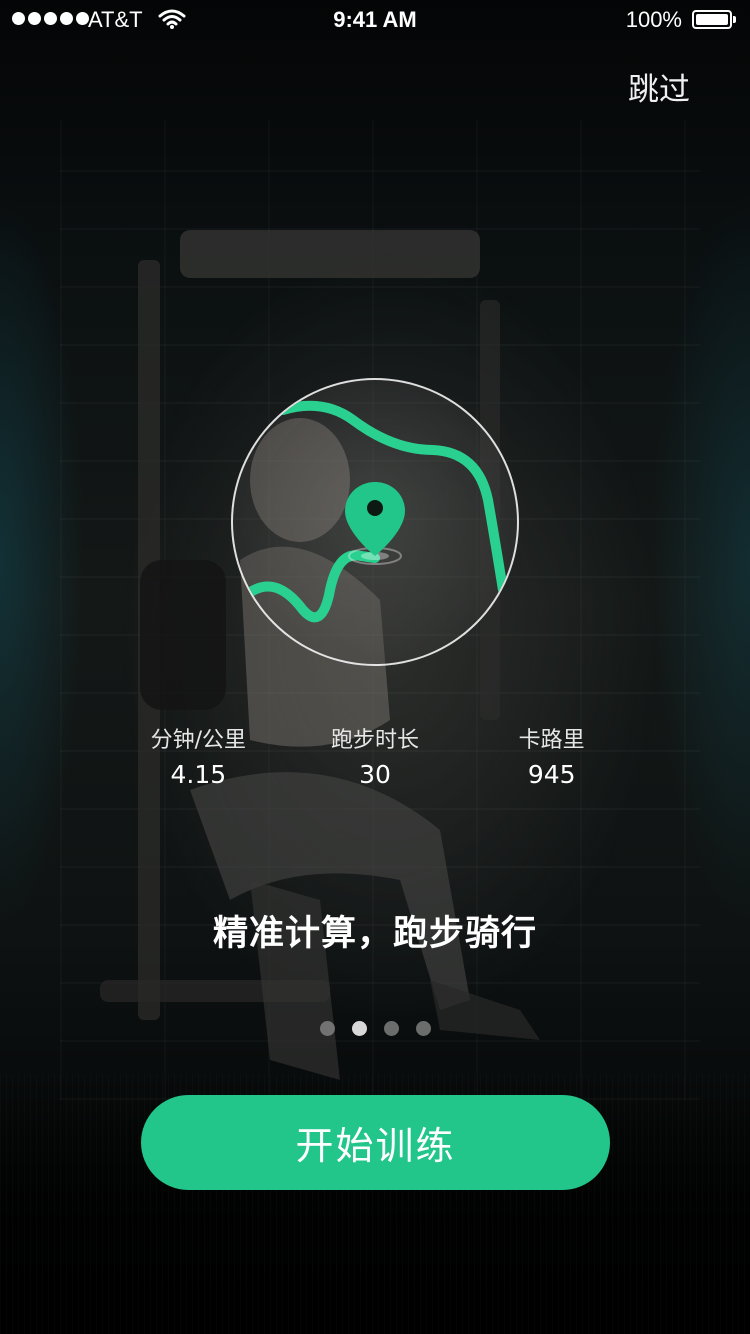  I want to click on status-bar: AT&T 9:41 AM 100%, so click(375, 20).